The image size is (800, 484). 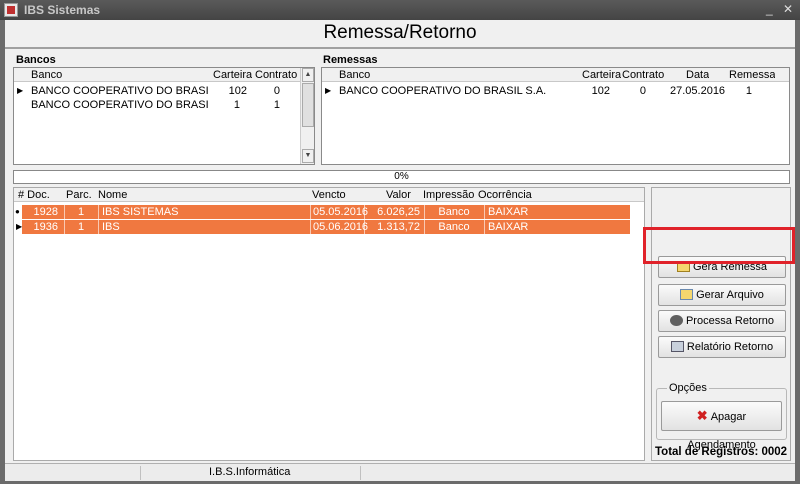 I want to click on remessas-col-data: Data, so click(x=697, y=75).